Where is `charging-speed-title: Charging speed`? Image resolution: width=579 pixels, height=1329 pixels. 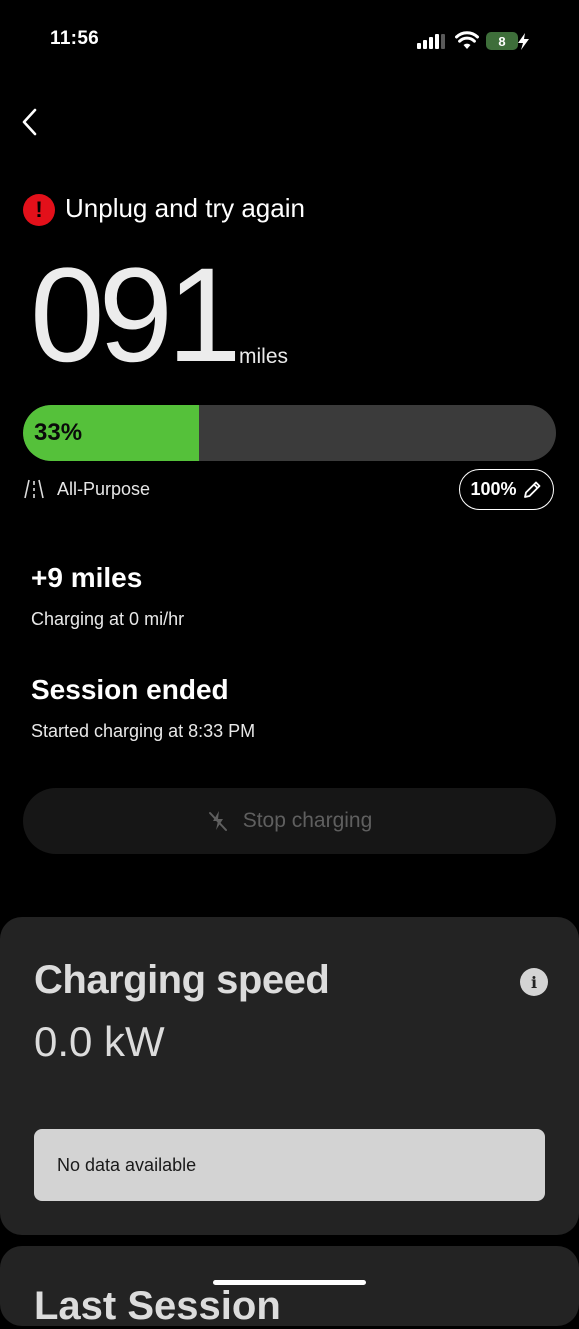 charging-speed-title: Charging speed is located at coordinates (182, 980).